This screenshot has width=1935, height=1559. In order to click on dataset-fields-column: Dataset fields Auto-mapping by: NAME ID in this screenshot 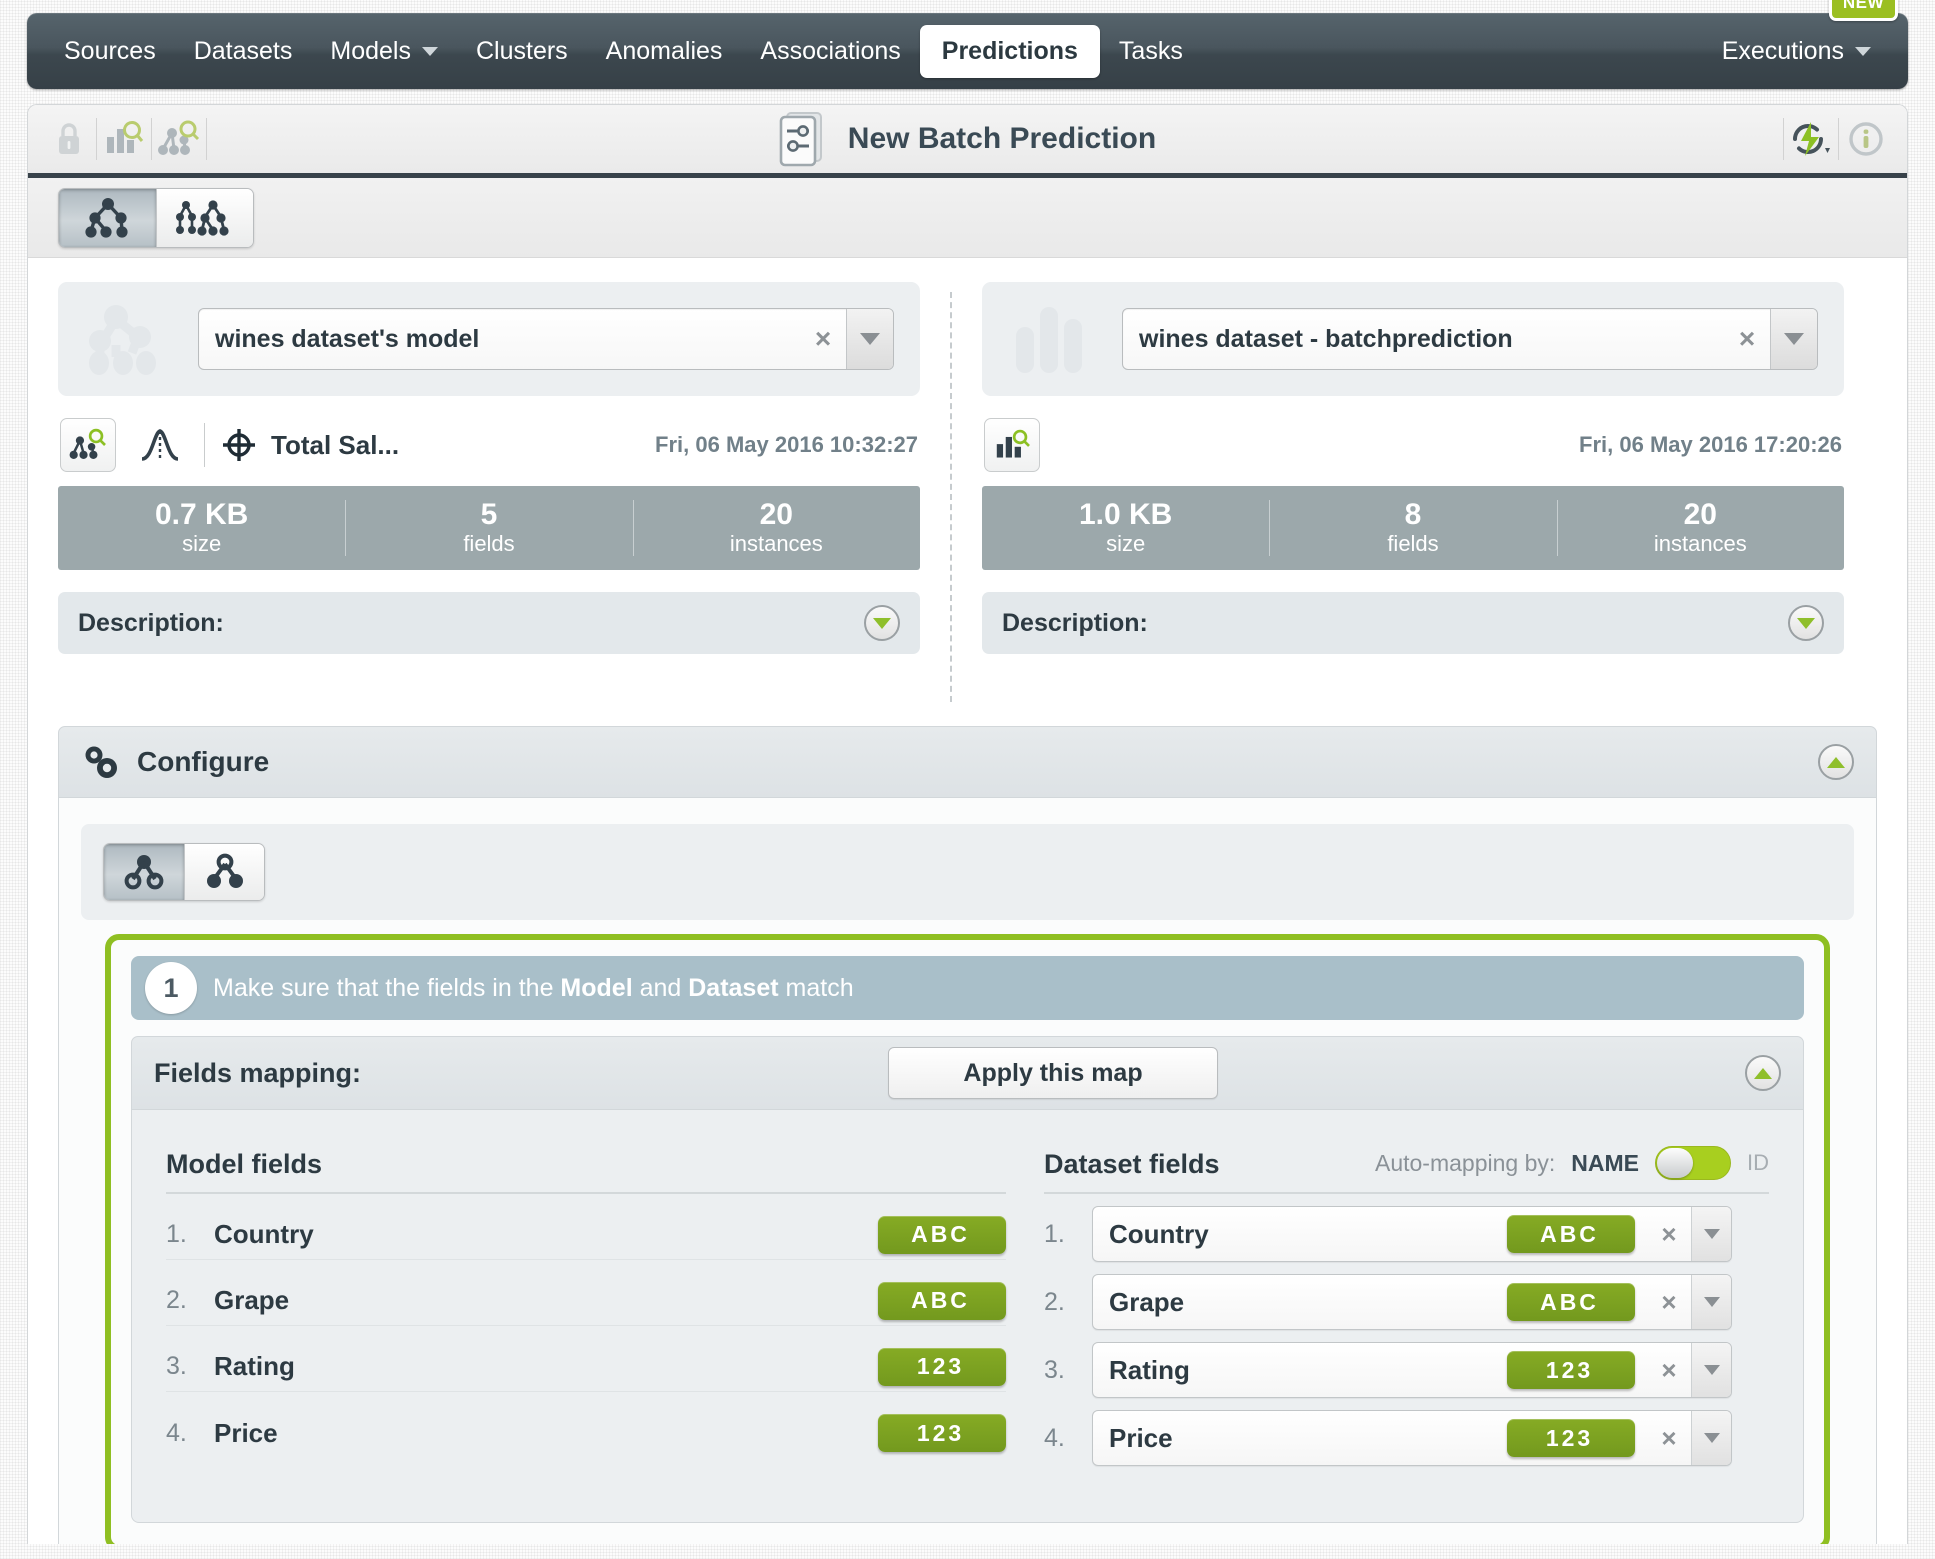, I will do `click(1387, 1306)`.